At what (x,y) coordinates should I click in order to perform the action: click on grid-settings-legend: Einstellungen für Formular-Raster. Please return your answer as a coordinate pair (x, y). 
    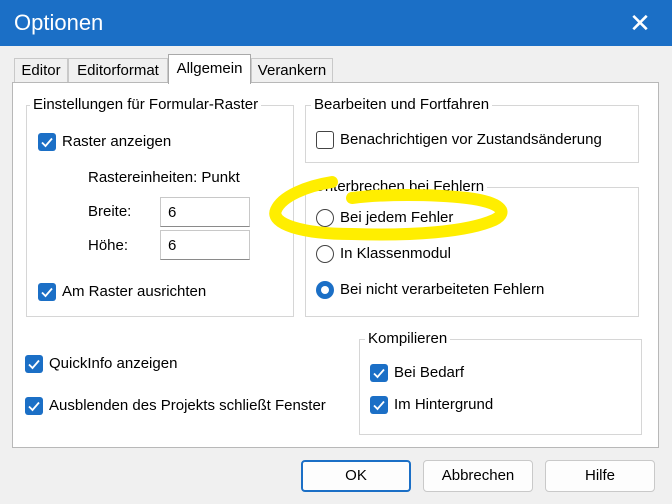
    Looking at the image, I should click on (146, 104).